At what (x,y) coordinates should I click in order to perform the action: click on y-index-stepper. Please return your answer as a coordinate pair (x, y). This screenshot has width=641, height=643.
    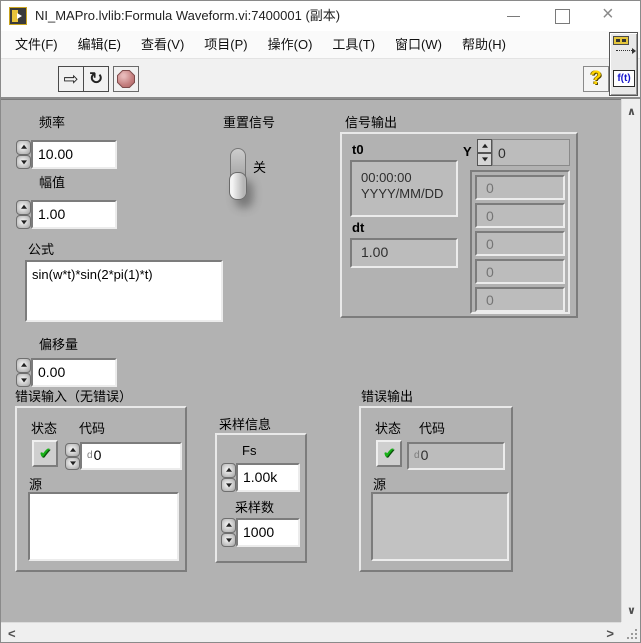
    Looking at the image, I should click on (484, 152).